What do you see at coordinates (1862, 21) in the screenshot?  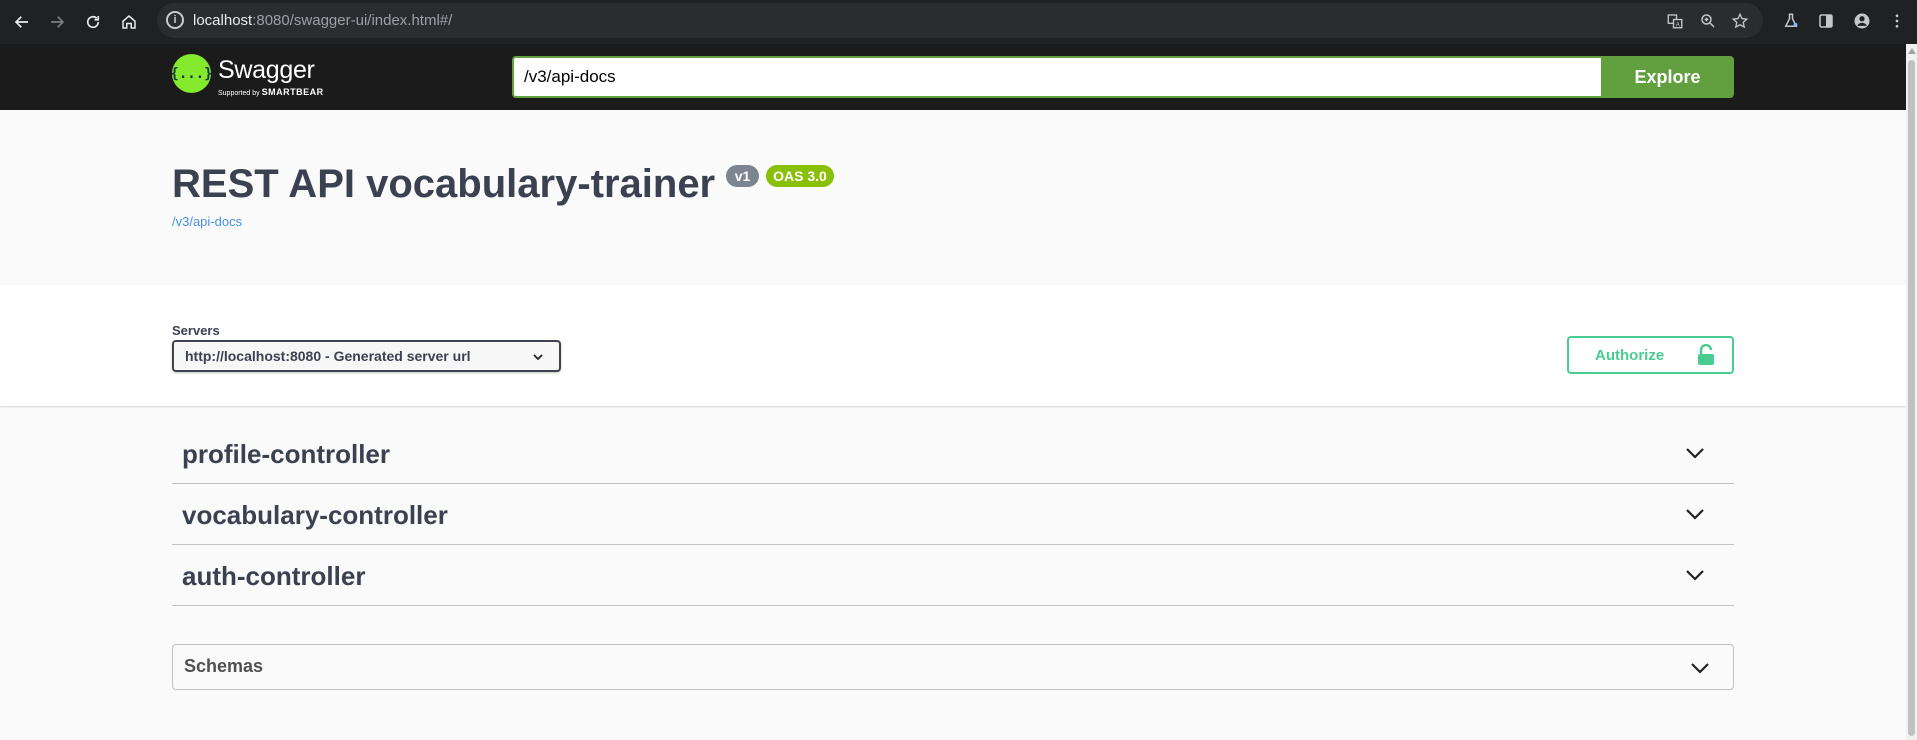 I see `profile-avatar-icon` at bounding box center [1862, 21].